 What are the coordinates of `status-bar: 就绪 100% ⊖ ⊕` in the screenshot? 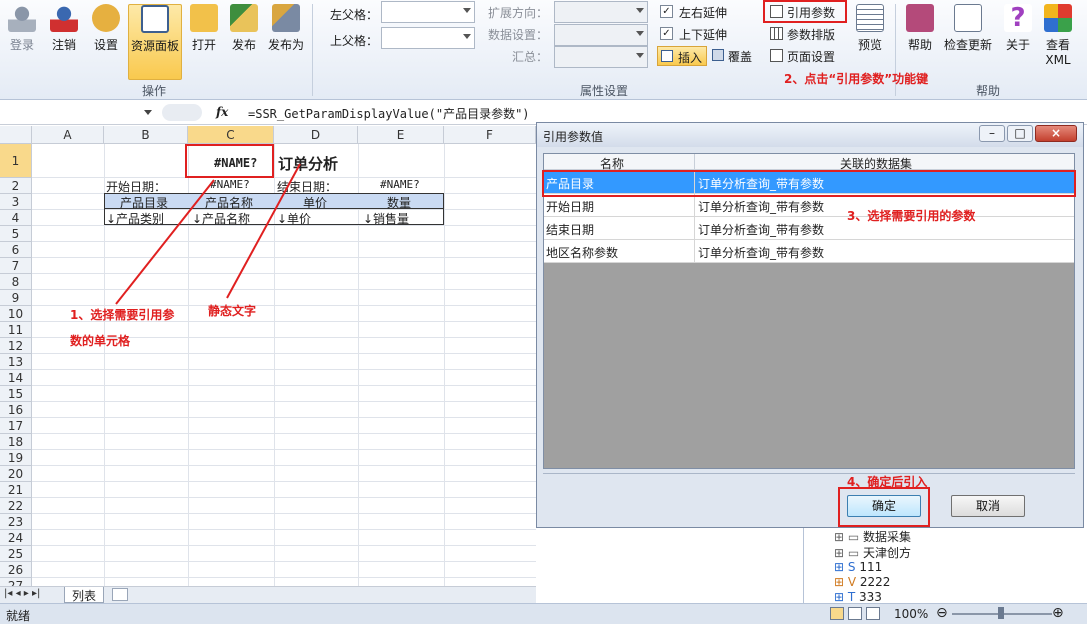 It's located at (543, 613).